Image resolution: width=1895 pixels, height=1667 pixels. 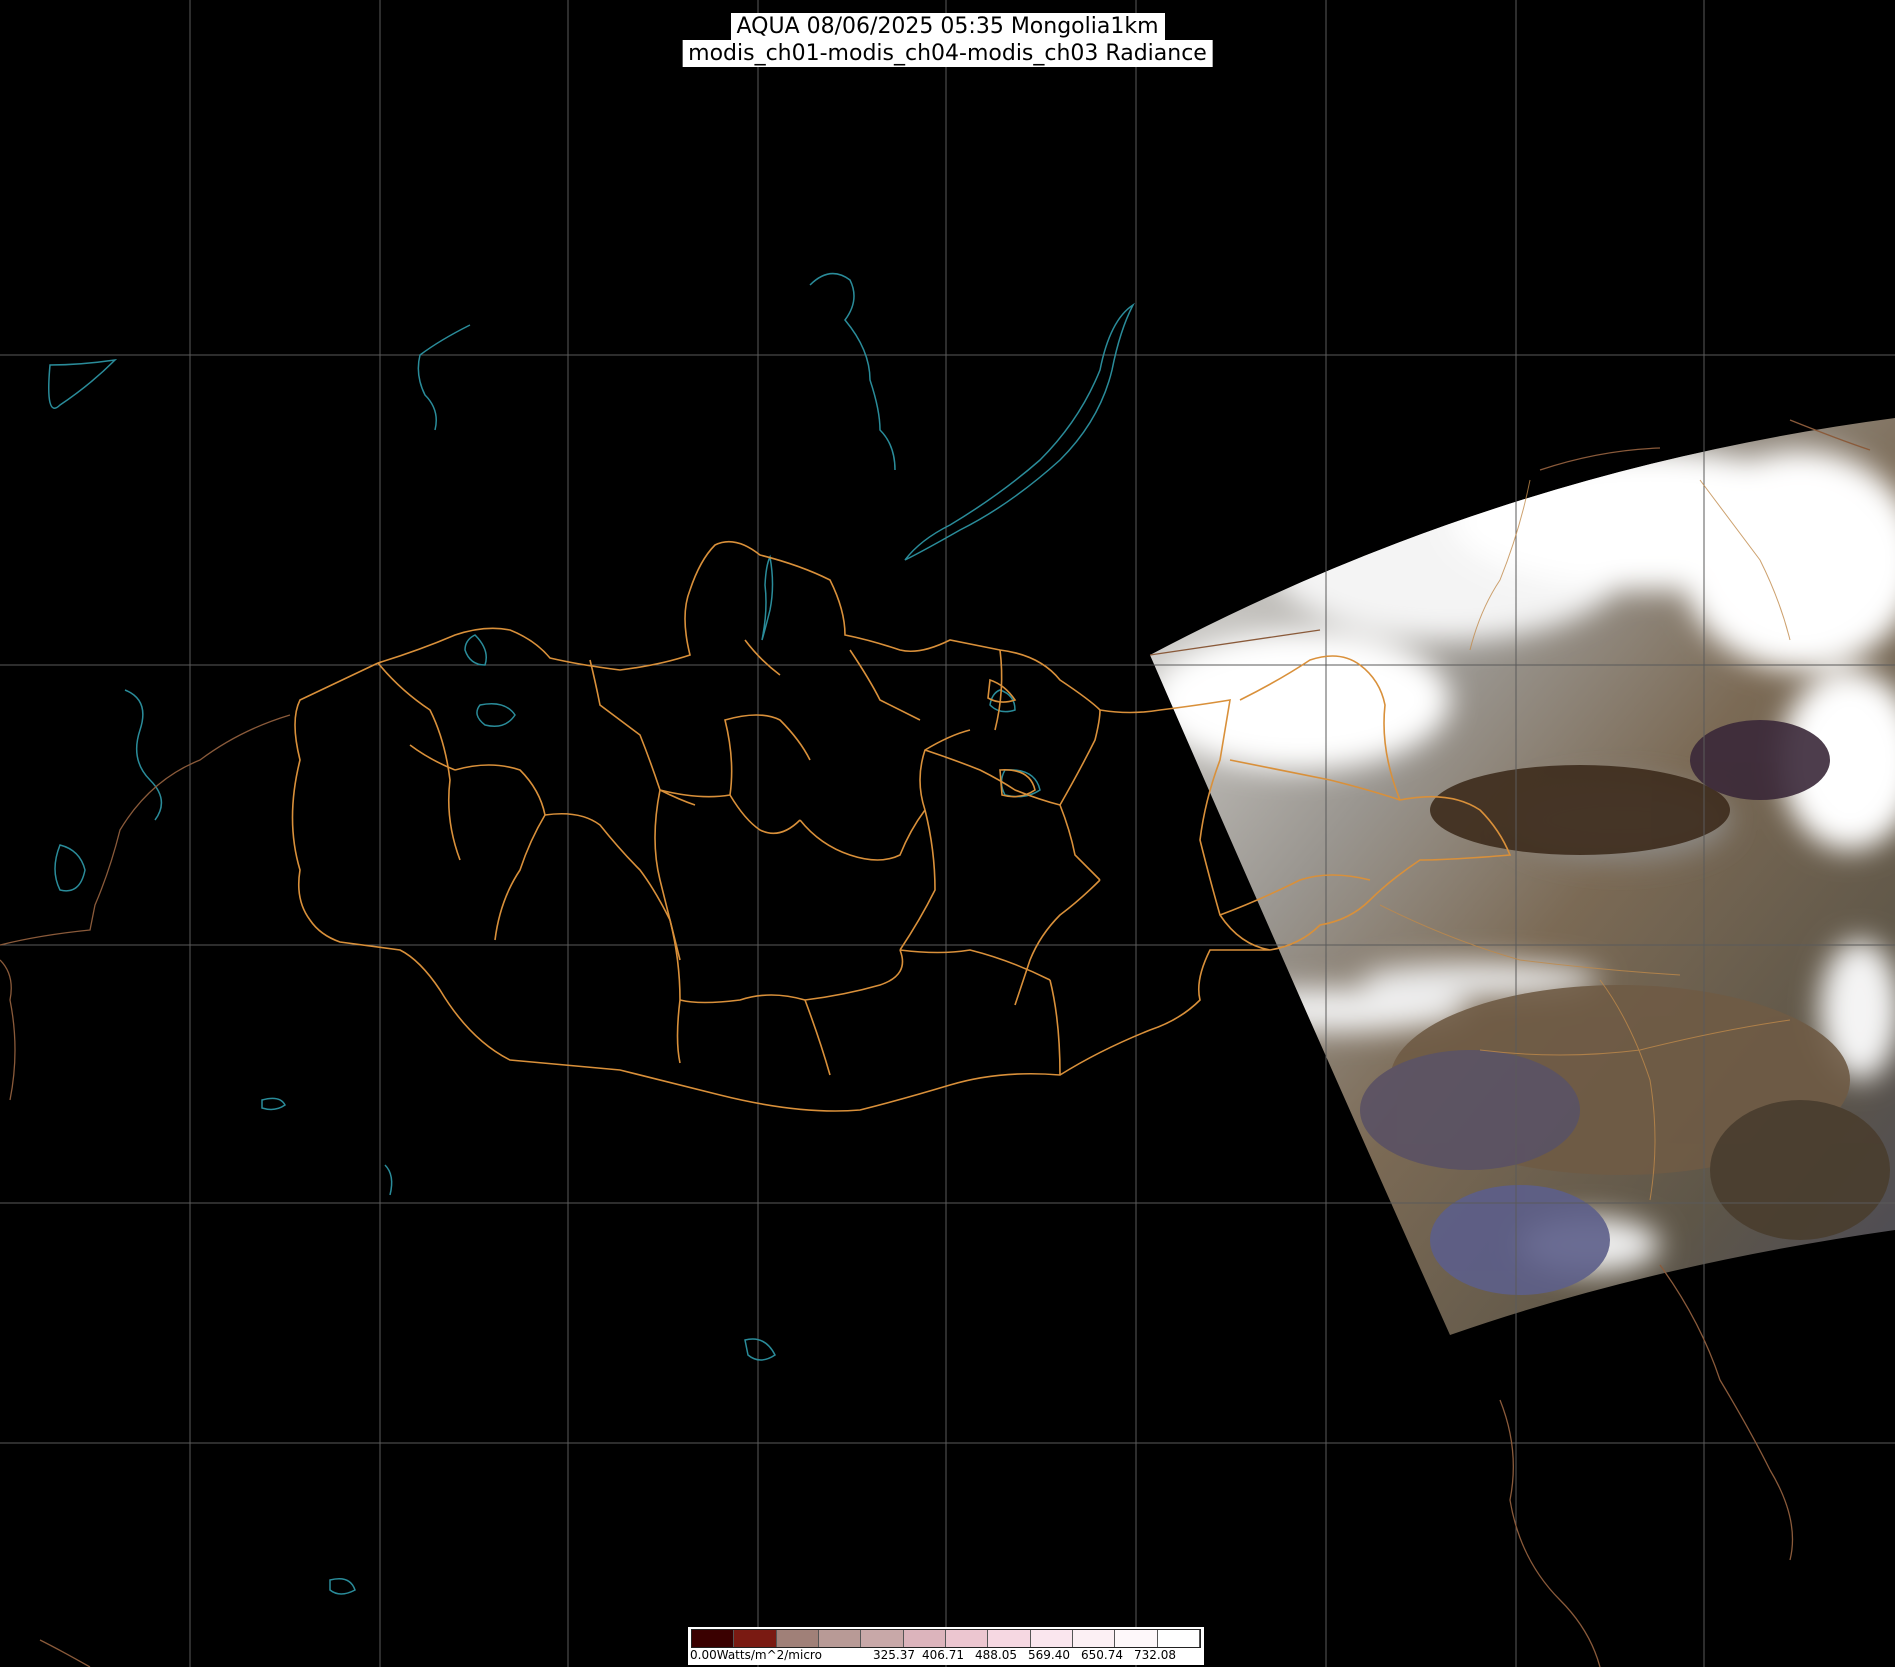 I want to click on lake-khovsgol, so click(x=767, y=597).